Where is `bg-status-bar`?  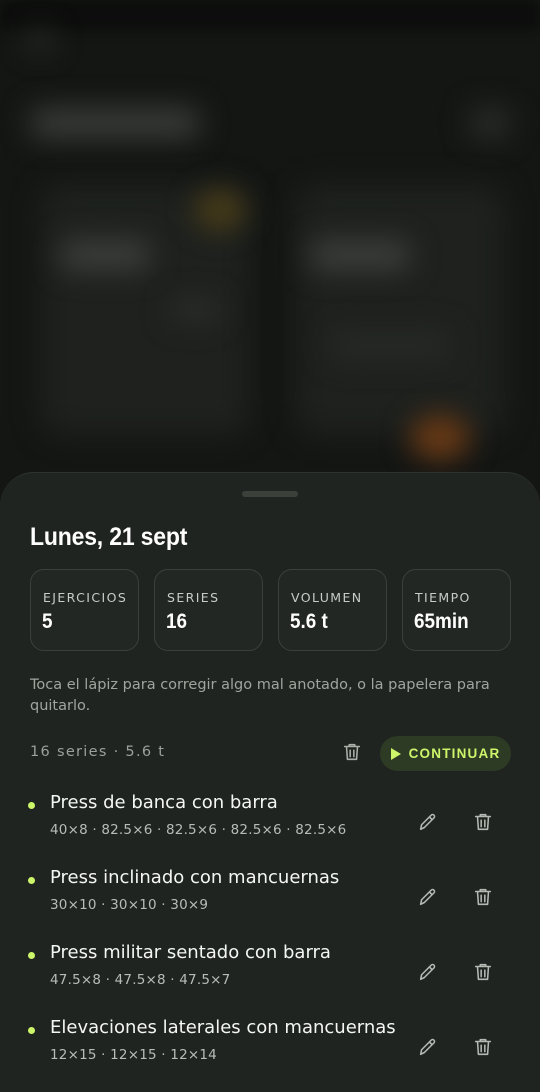
bg-status-bar is located at coordinates (270, 15).